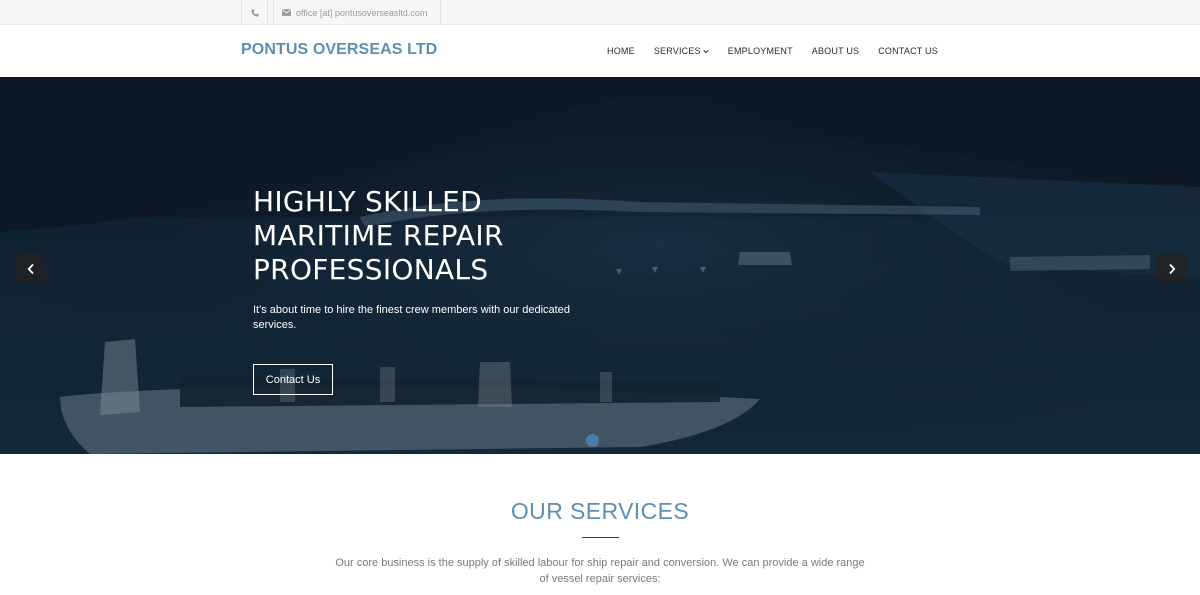  What do you see at coordinates (677, 51) in the screenshot?
I see `nav-services-label: SERVICES` at bounding box center [677, 51].